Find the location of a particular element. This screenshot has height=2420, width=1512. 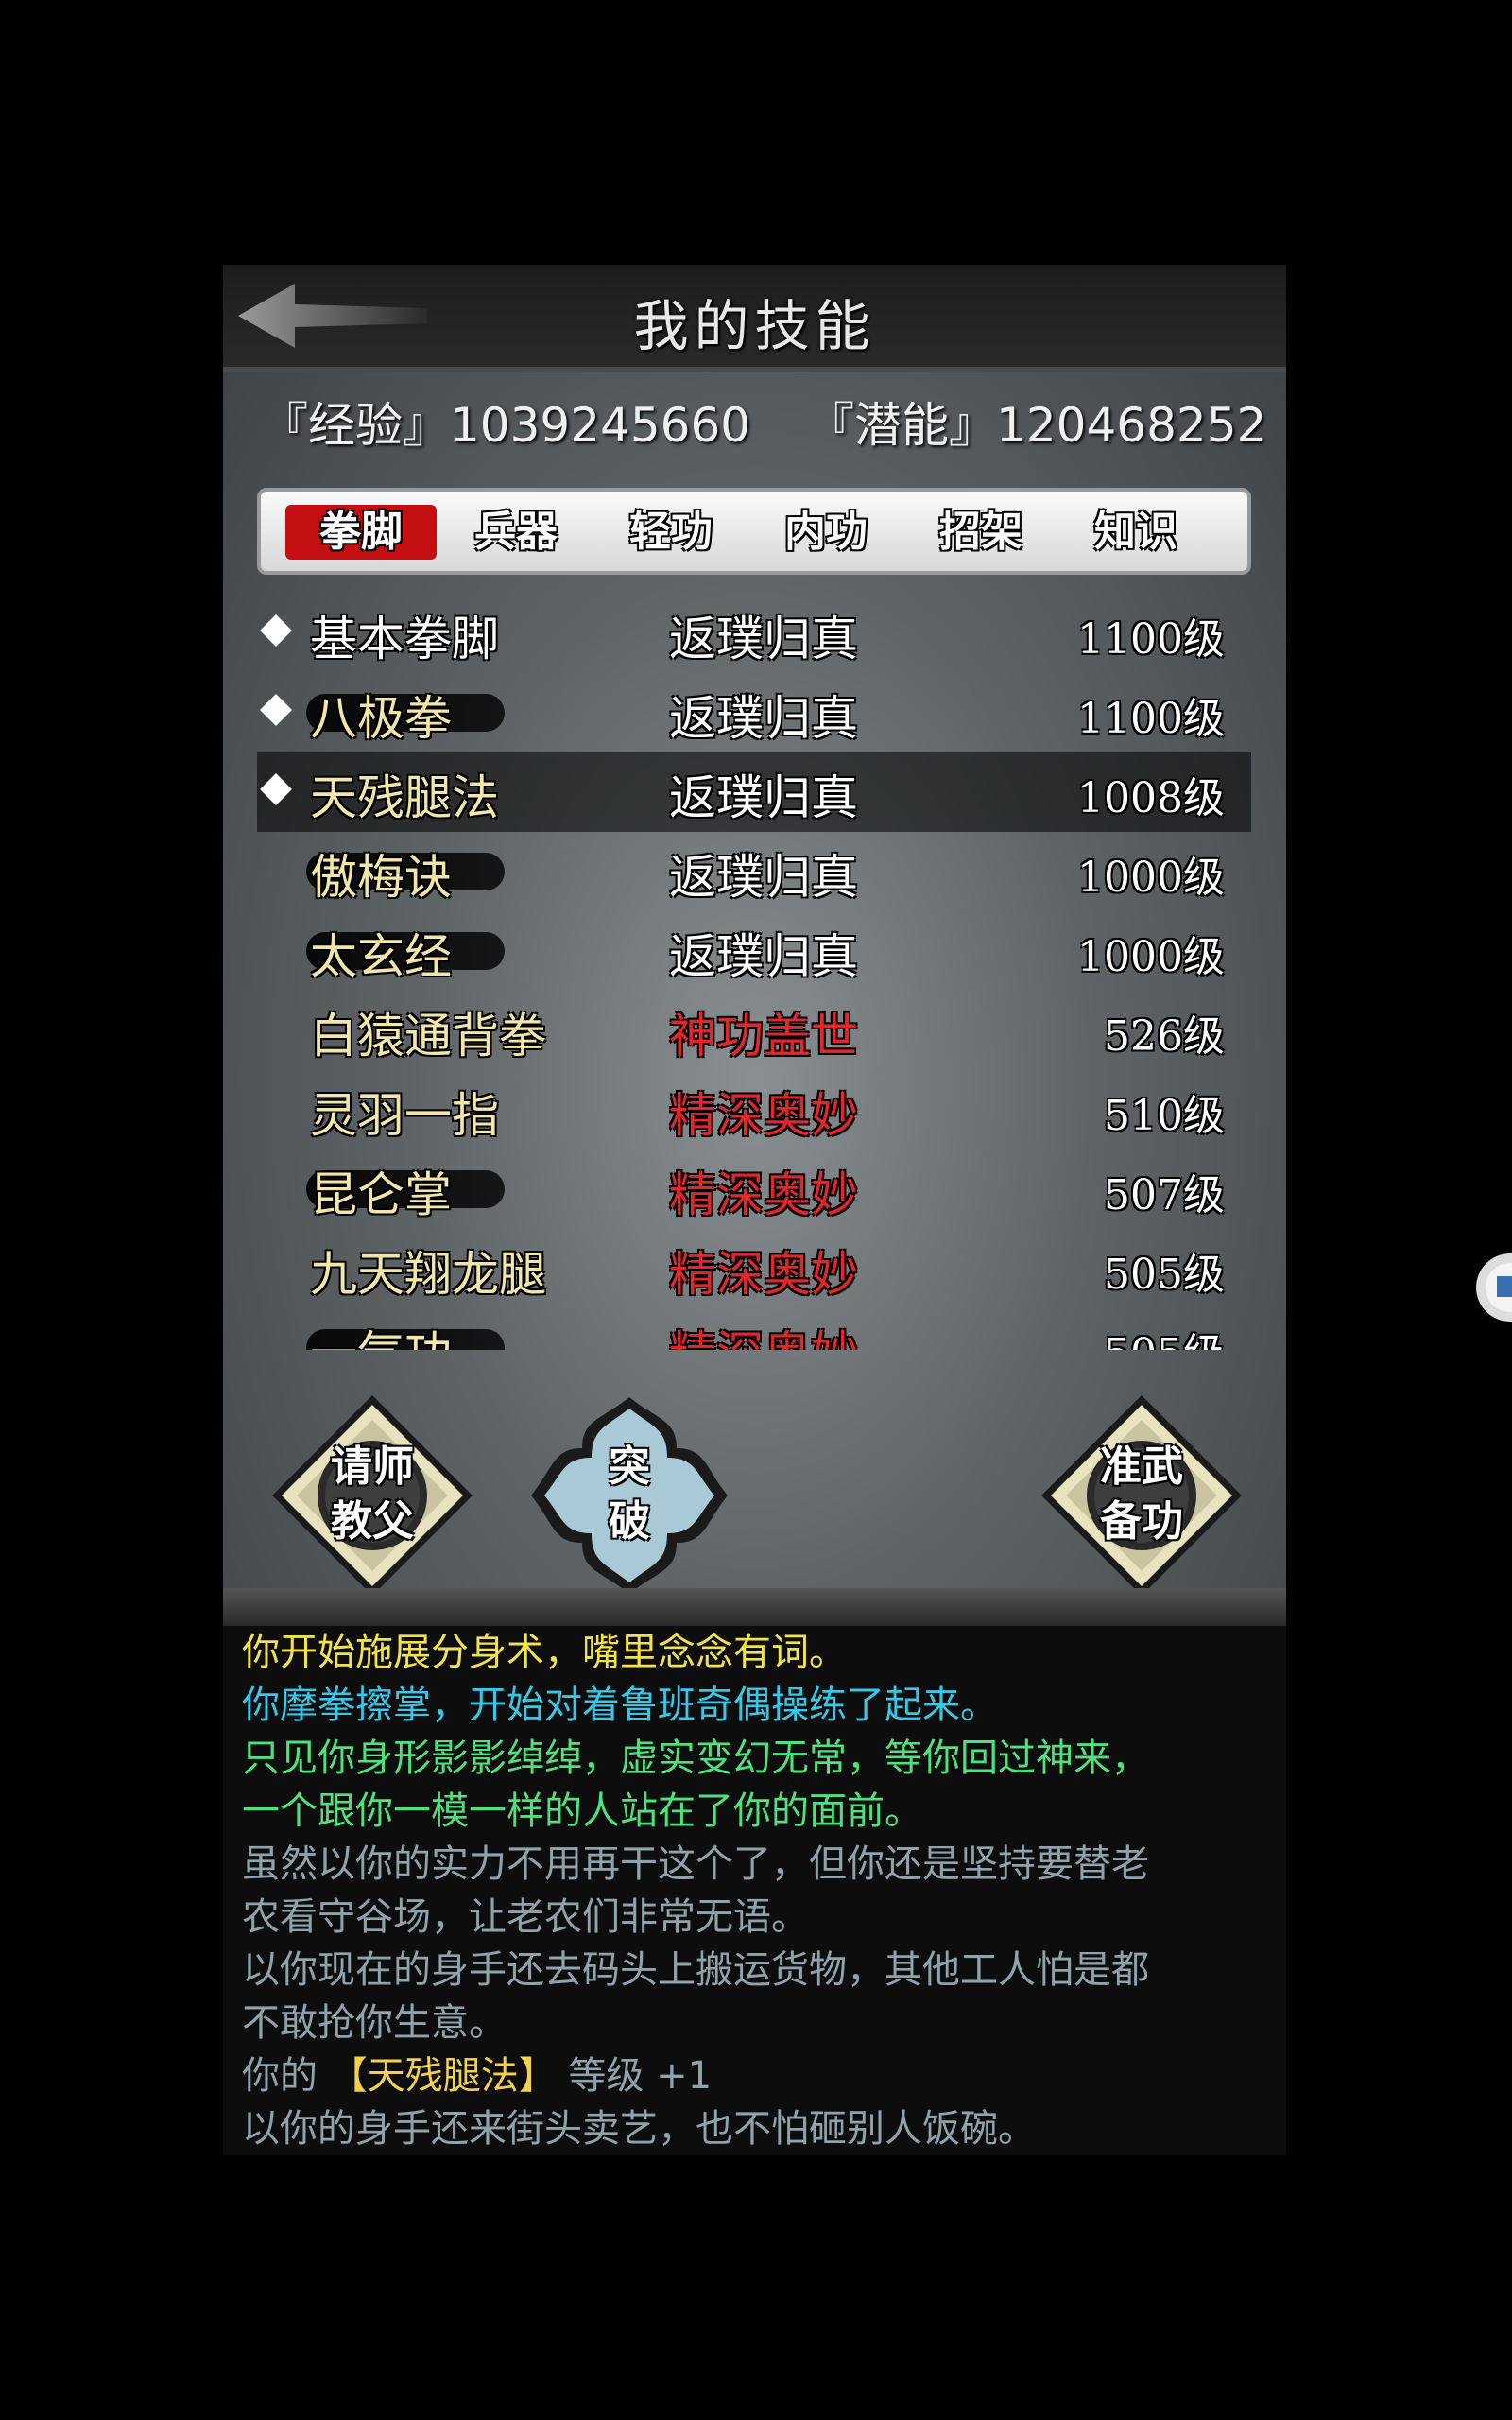

potential-stat: 『潜能』120468252 is located at coordinates (1036, 425).